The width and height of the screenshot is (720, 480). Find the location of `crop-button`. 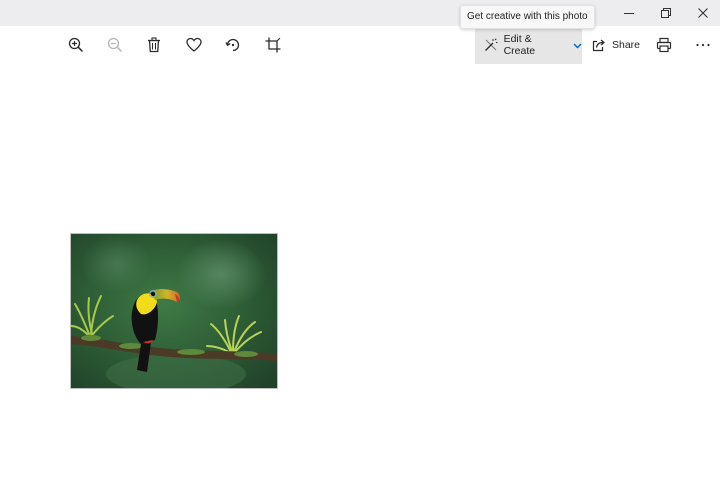

crop-button is located at coordinates (273, 45).